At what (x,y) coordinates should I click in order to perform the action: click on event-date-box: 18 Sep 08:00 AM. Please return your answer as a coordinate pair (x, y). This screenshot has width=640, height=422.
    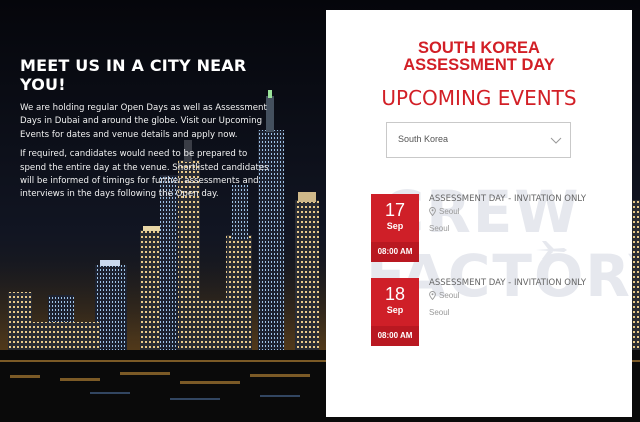
    Looking at the image, I should click on (395, 312).